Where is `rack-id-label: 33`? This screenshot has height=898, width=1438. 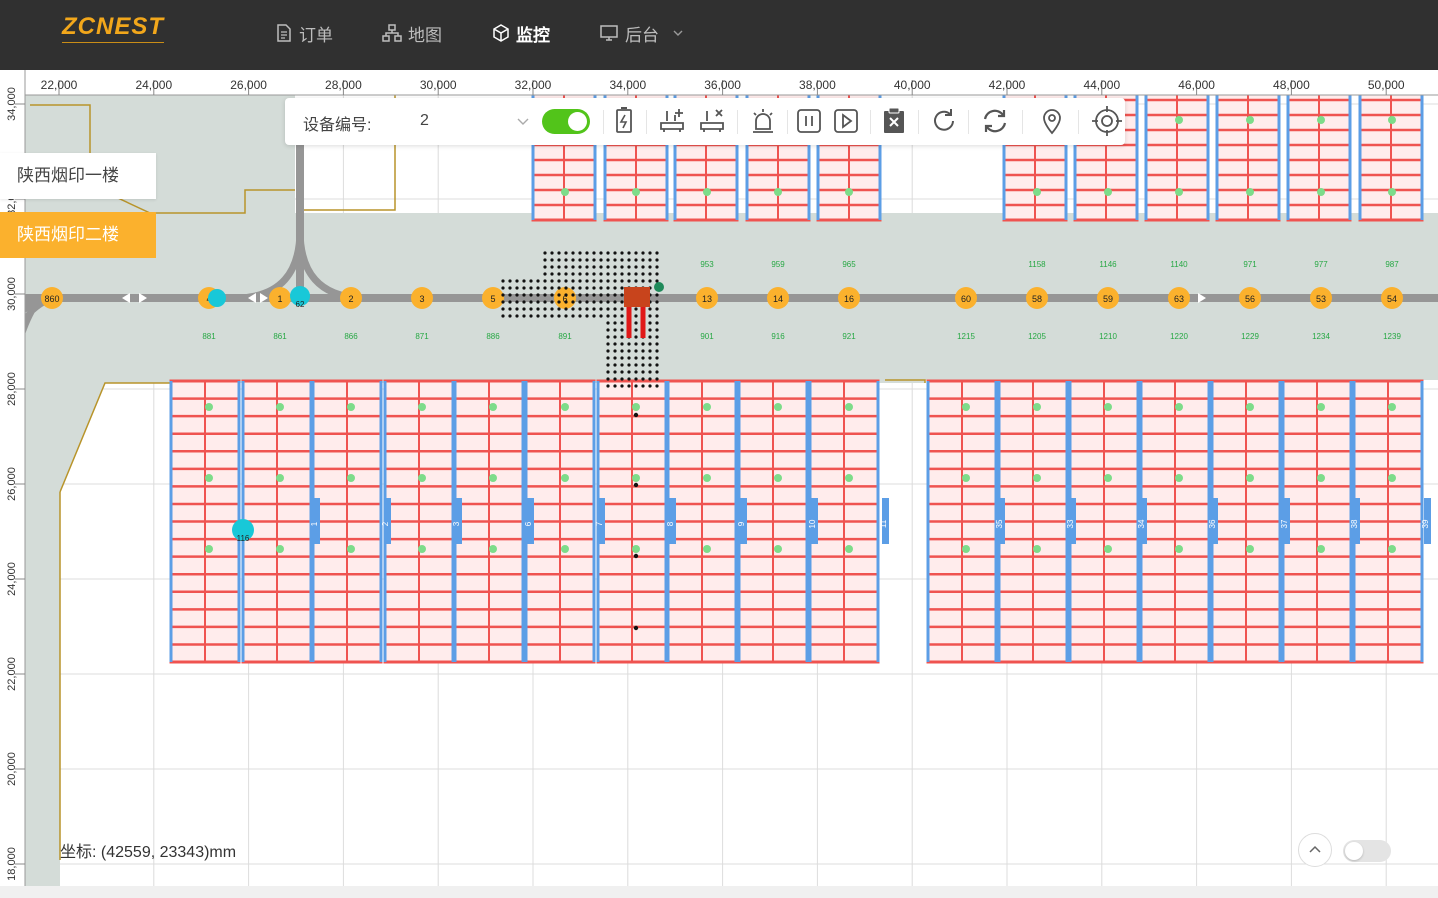
rack-id-label: 33 is located at coordinates (1070, 523).